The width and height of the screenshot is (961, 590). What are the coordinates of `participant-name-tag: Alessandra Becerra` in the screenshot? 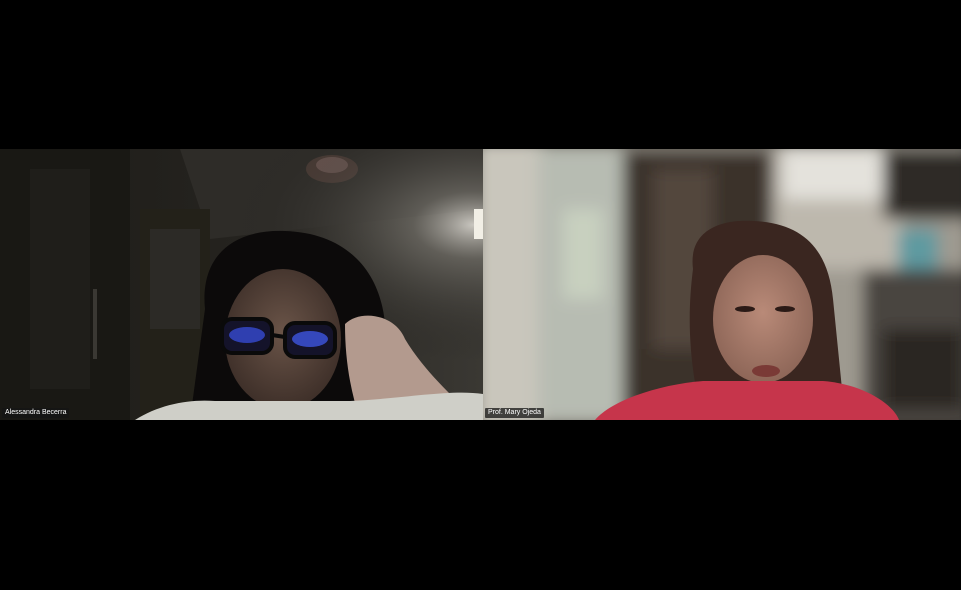 It's located at (36, 413).